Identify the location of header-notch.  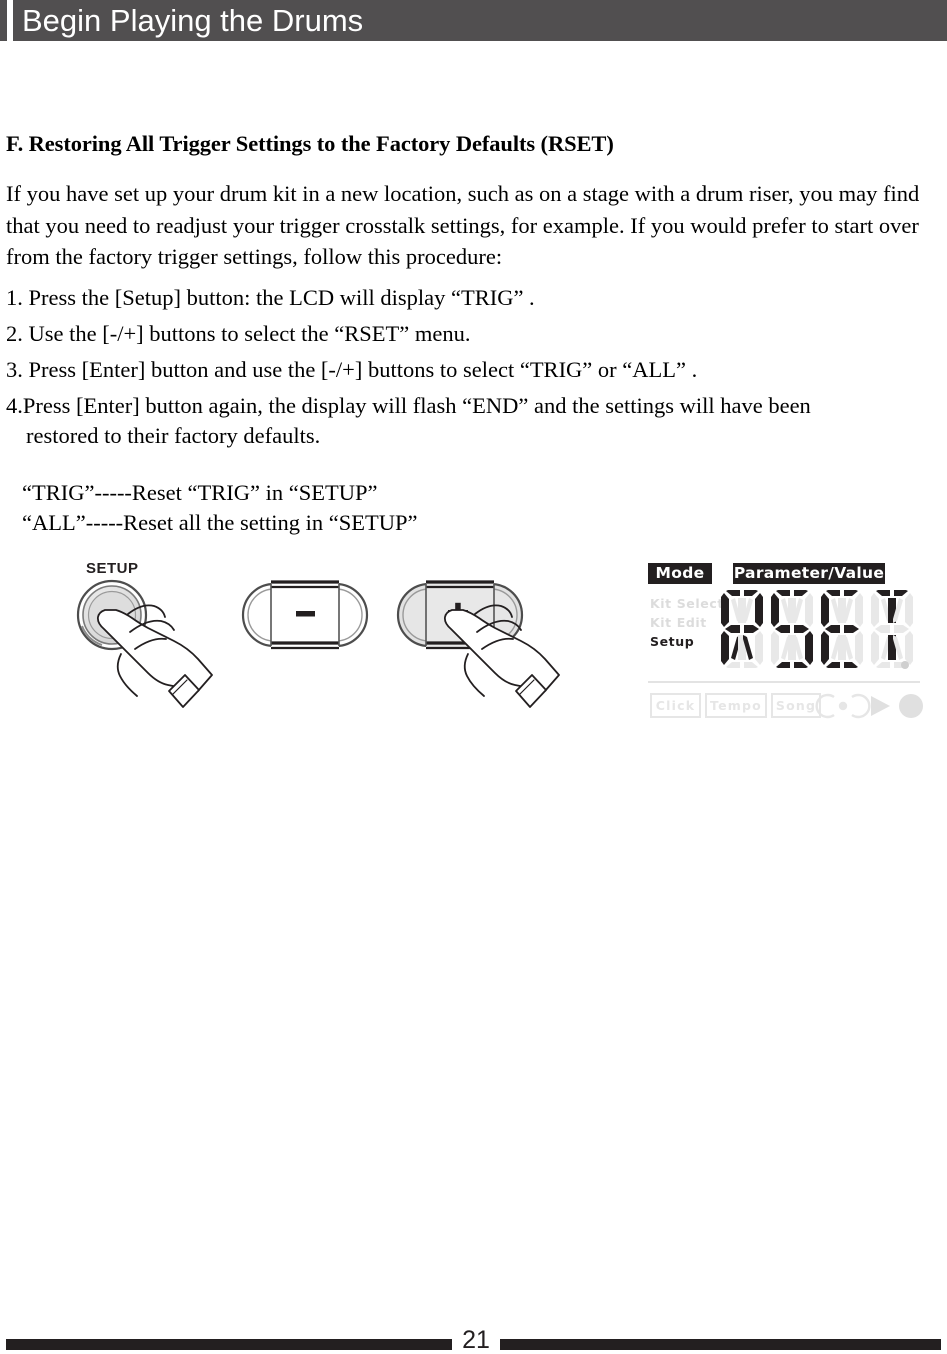
(10, 20).